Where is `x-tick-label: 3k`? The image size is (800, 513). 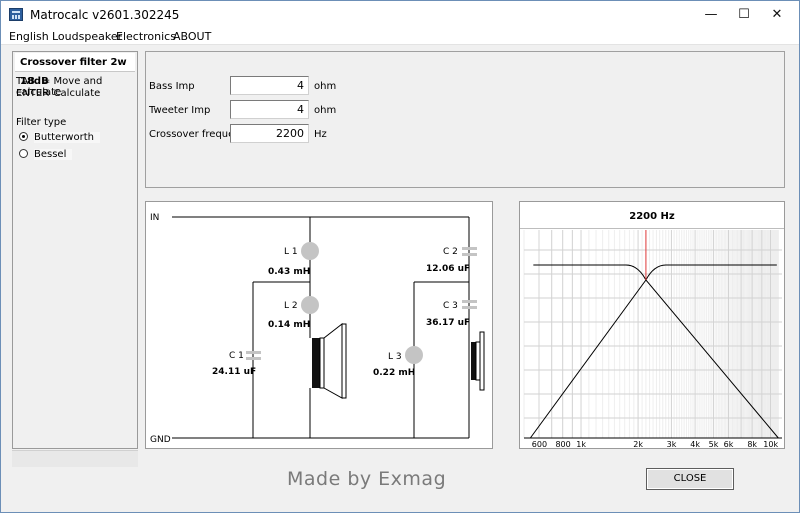 x-tick-label: 3k is located at coordinates (672, 444).